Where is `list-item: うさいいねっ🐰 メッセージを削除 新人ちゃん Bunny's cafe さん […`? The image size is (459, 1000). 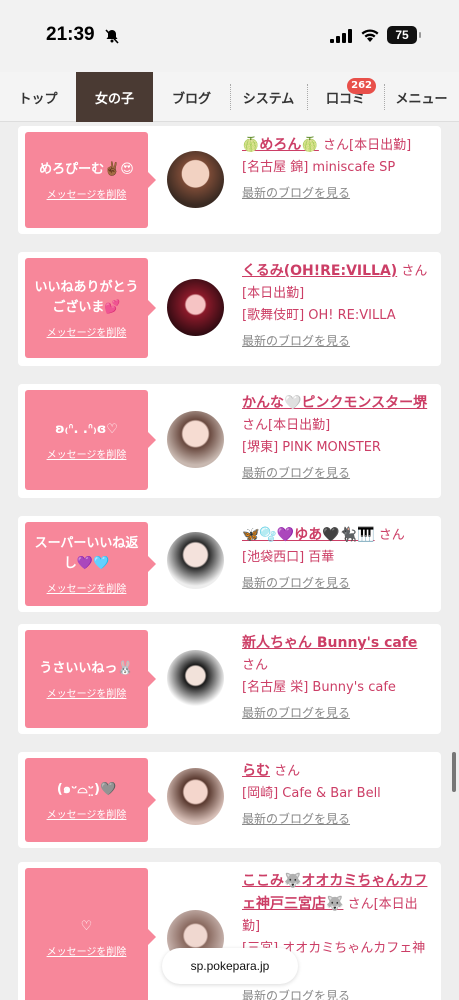
list-item: うさいいねっ🐰 メッセージを削除 新人ちゃん Bunny's cafe さん [… is located at coordinates (229, 679).